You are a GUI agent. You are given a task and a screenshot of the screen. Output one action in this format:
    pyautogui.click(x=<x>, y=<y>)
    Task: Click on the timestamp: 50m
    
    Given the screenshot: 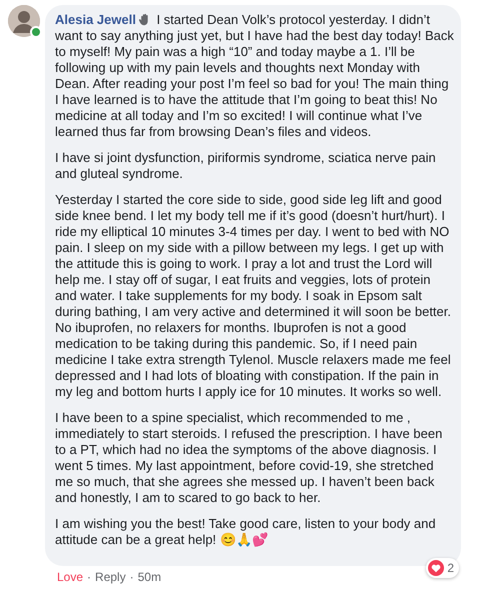 What is the action you would take?
    pyautogui.click(x=150, y=577)
    